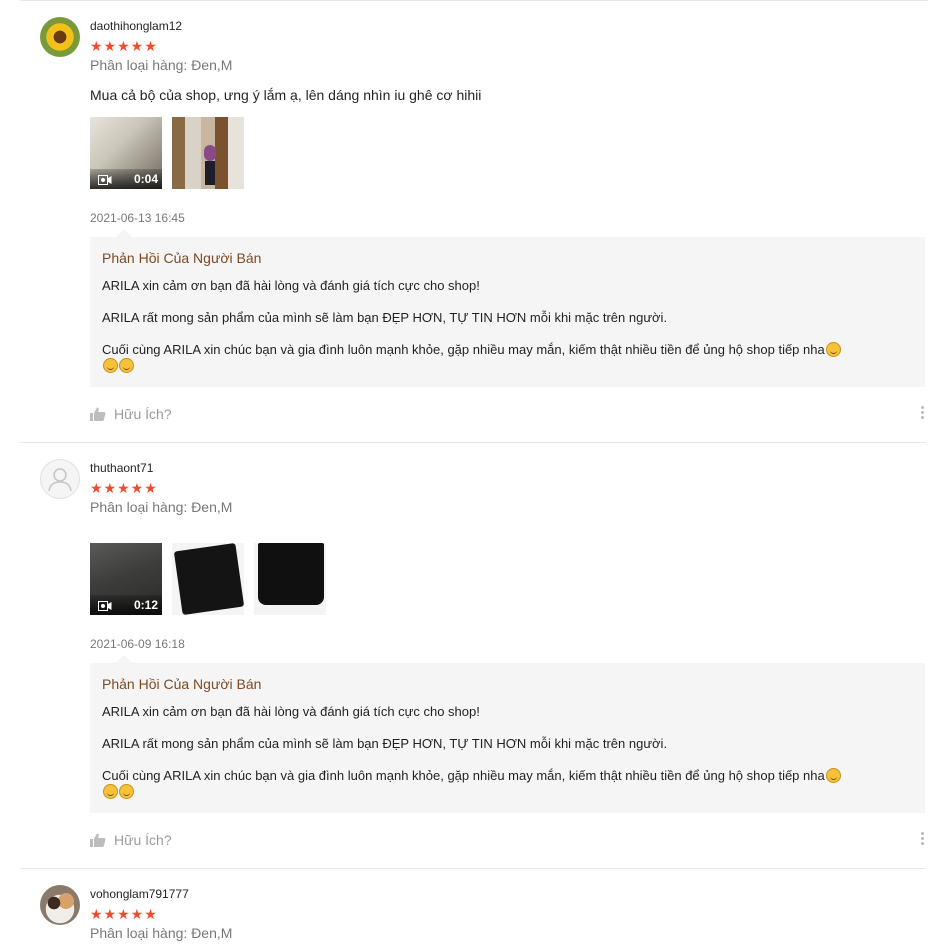  I want to click on default-user-icon, so click(60, 480).